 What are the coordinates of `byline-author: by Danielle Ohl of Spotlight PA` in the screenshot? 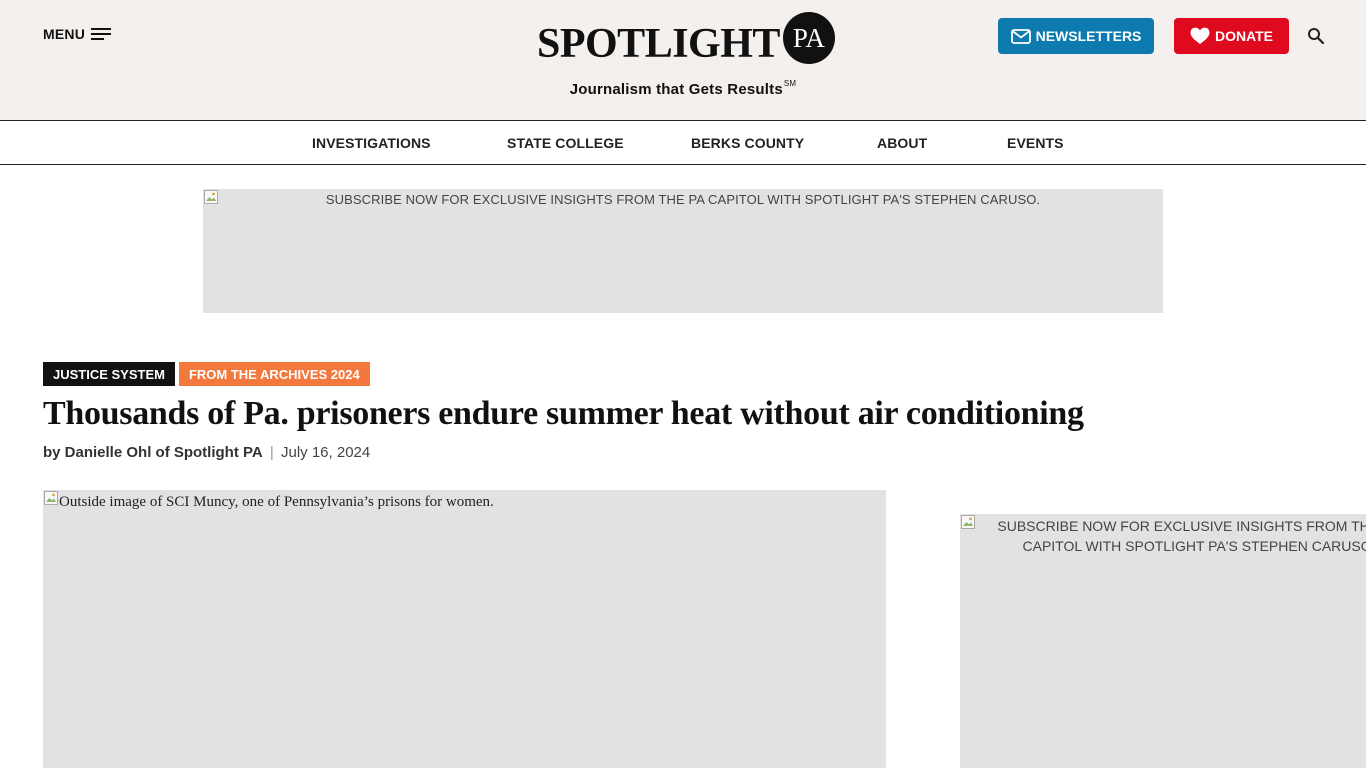 It's located at (153, 452).